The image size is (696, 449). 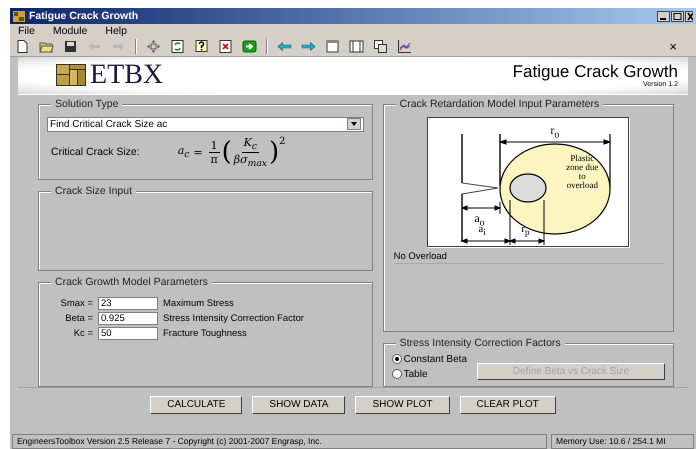 What do you see at coordinates (71, 75) in the screenshot?
I see `logo-icon` at bounding box center [71, 75].